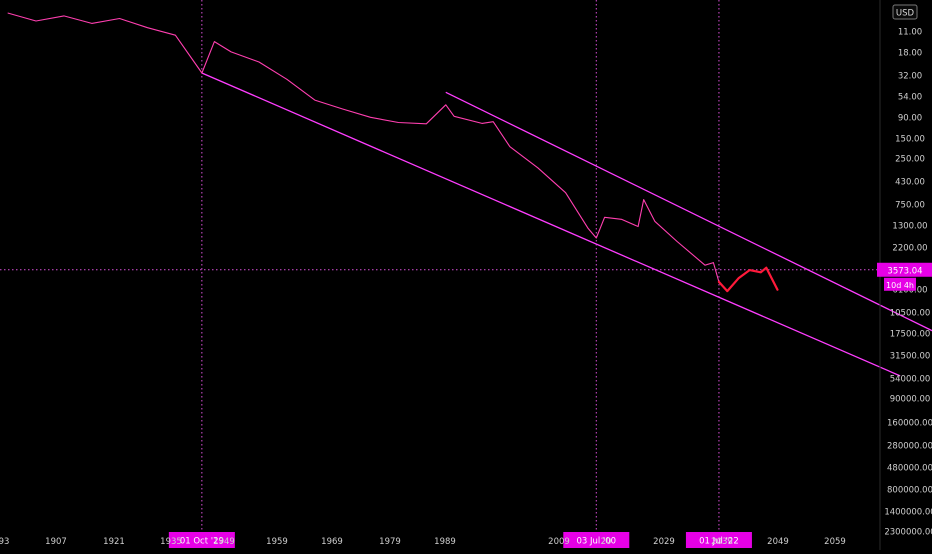 The image size is (932, 554). I want to click on currency-badge: USD, so click(905, 12).